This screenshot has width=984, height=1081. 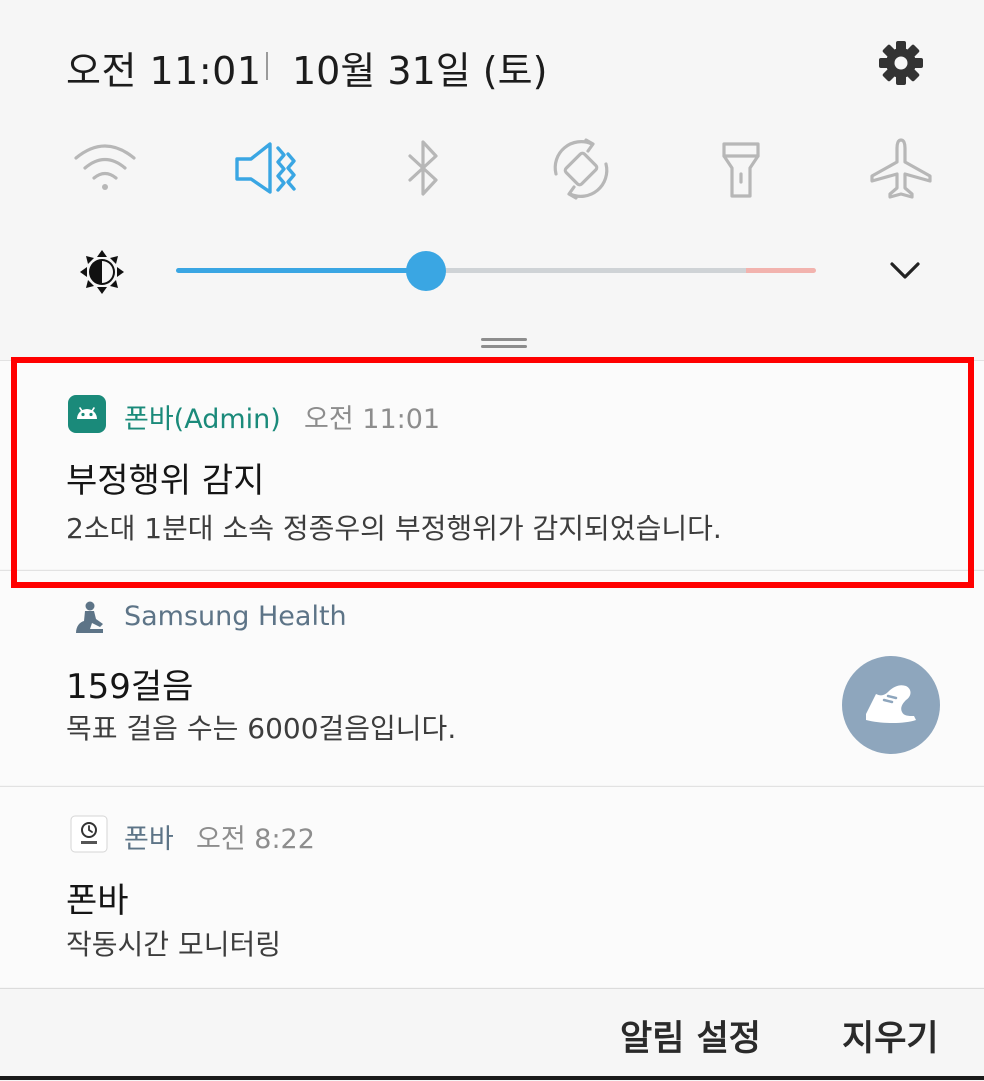 I want to click on bluetooth-icon, so click(x=423, y=169).